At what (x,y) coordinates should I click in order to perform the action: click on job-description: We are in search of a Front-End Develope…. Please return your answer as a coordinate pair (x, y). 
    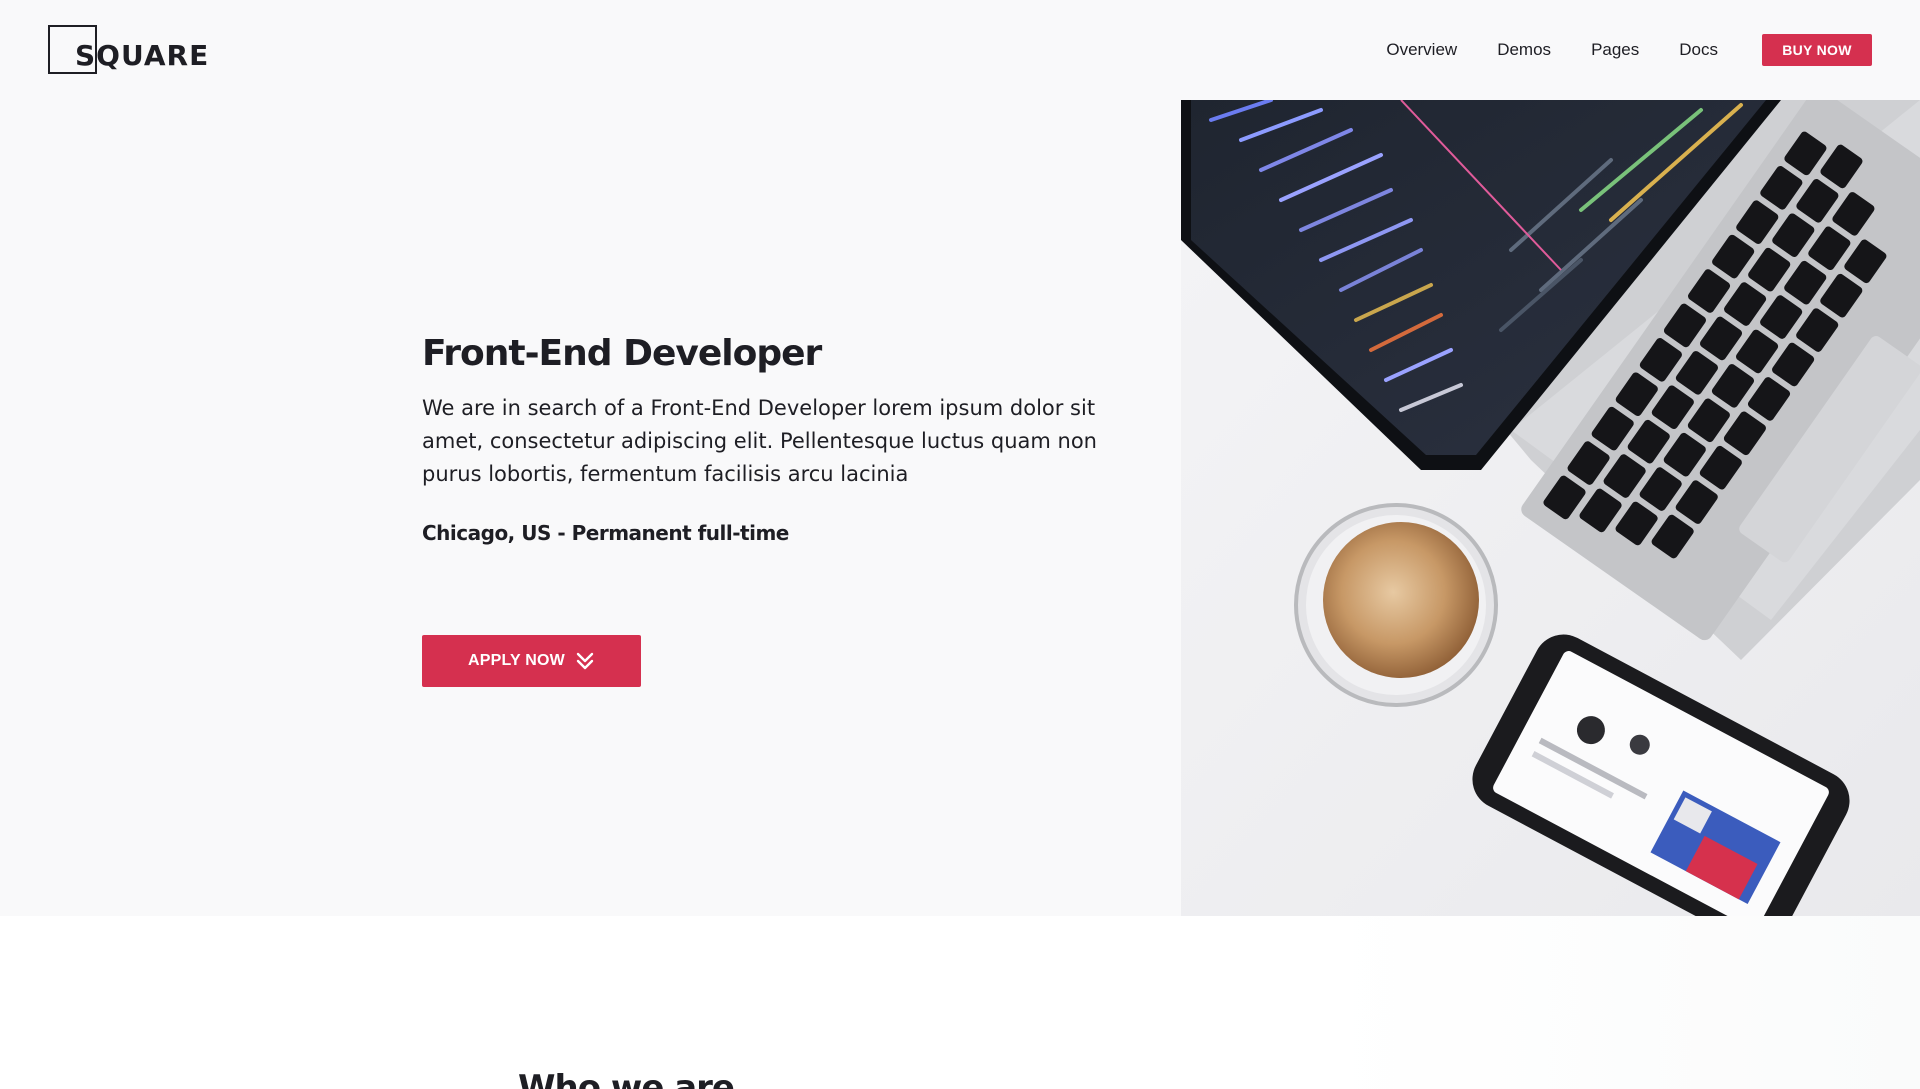
    Looking at the image, I should click on (759, 441).